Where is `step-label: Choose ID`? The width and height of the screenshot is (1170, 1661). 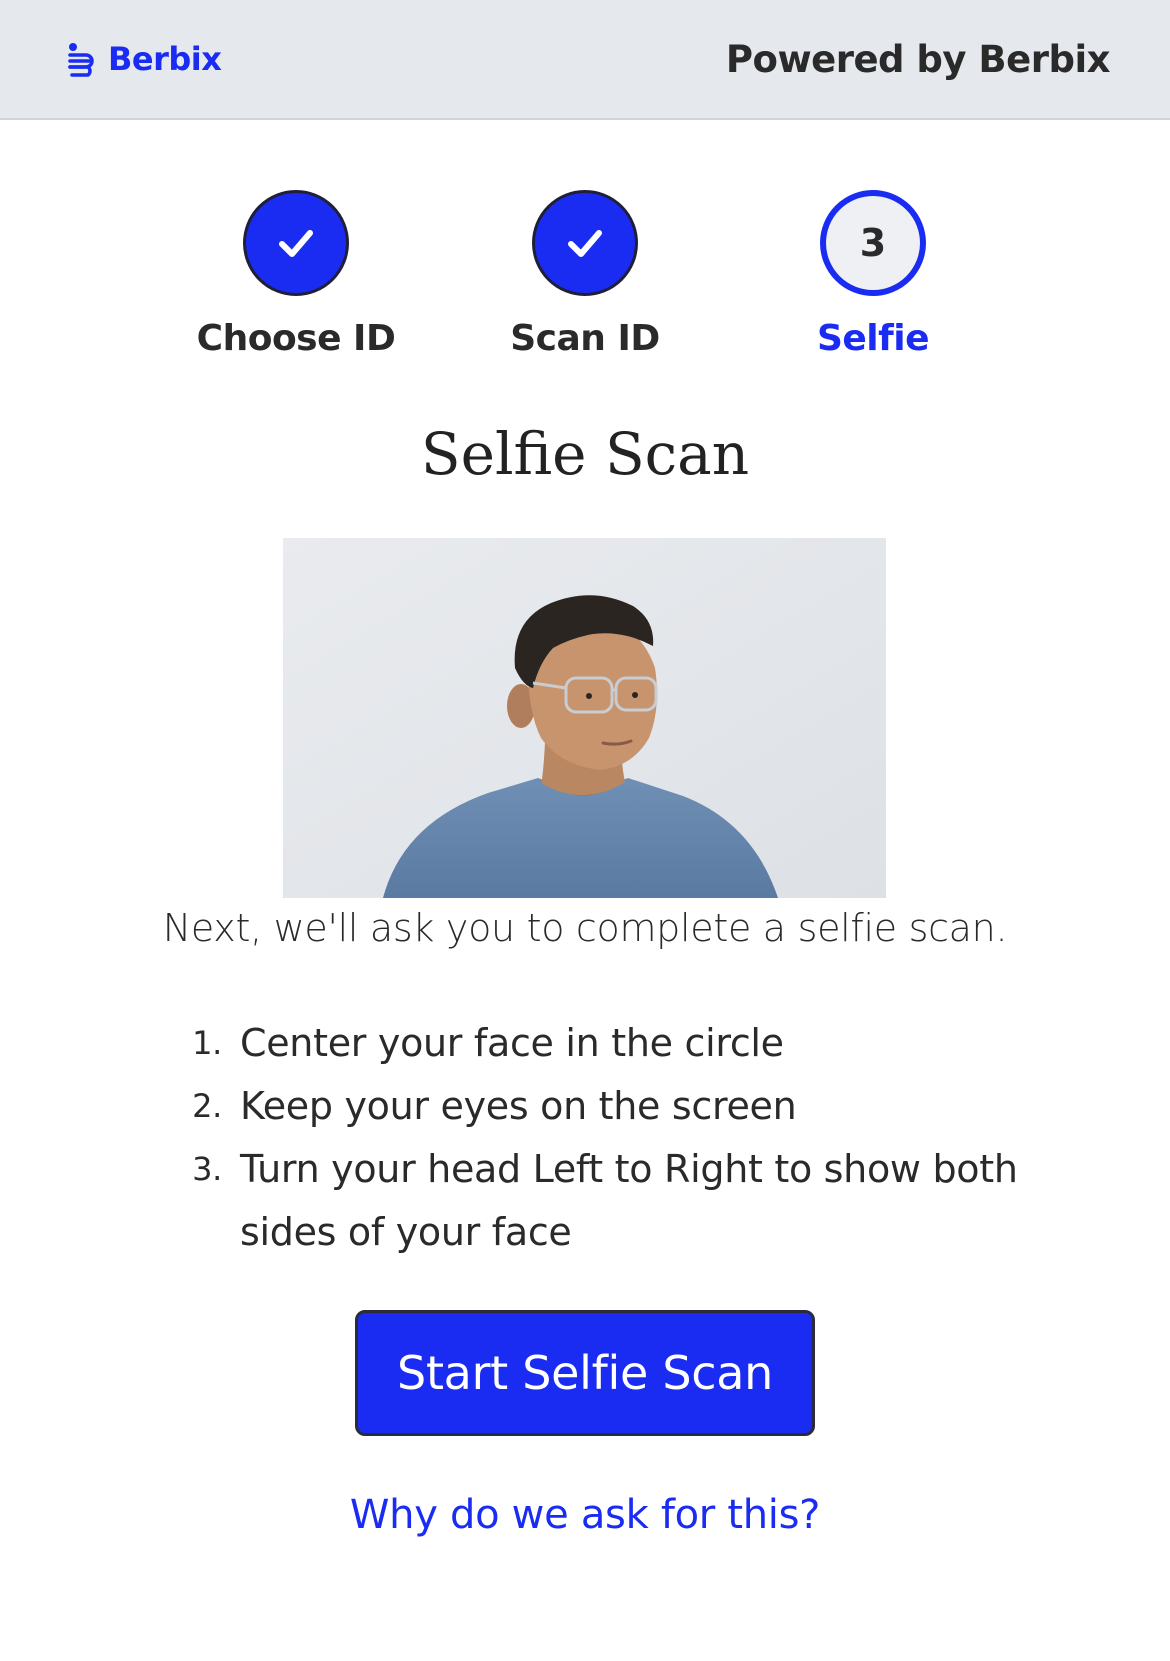 step-label: Choose ID is located at coordinates (296, 338).